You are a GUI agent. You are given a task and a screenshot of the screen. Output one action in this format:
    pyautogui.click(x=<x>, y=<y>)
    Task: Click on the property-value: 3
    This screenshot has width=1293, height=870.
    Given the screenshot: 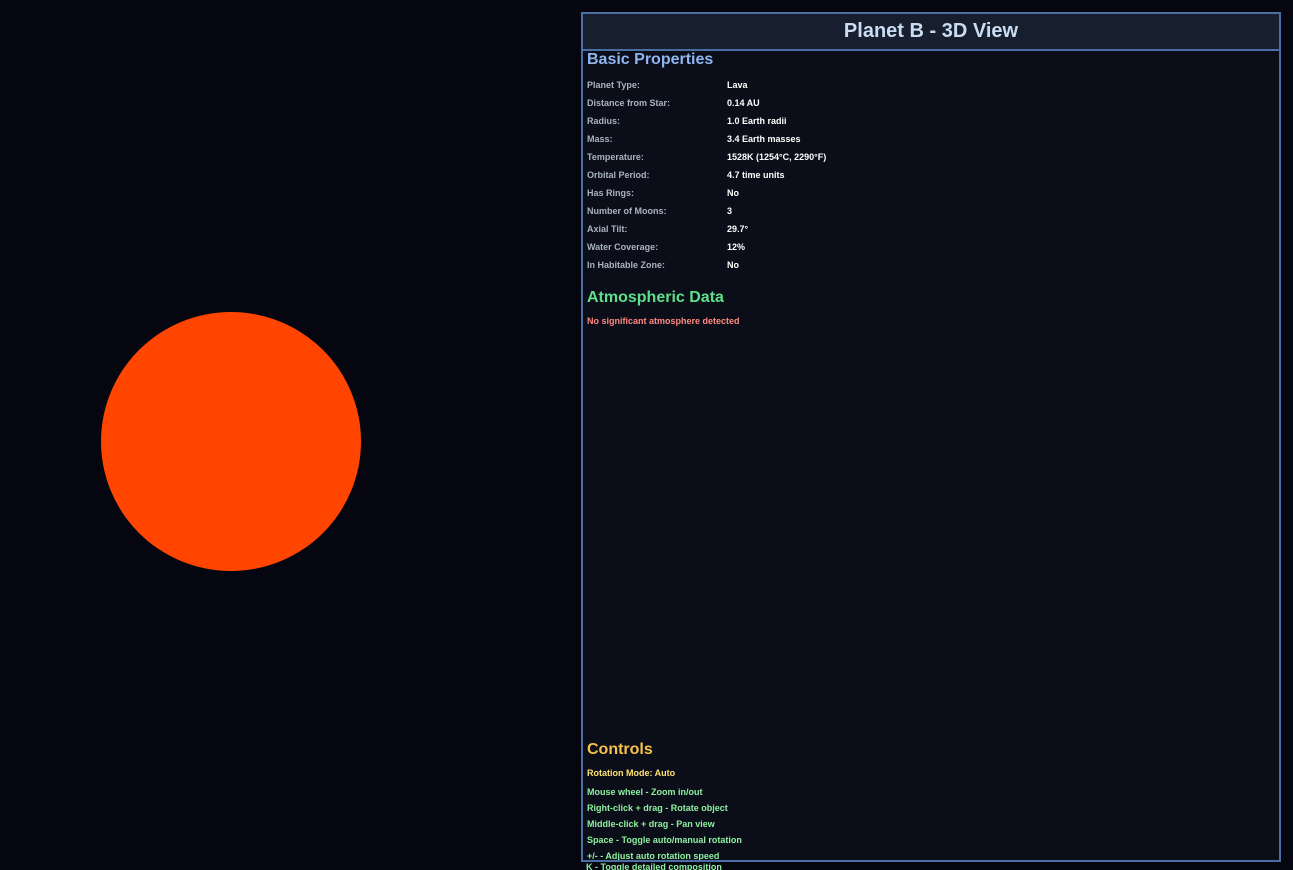 What is the action you would take?
    pyautogui.click(x=730, y=211)
    